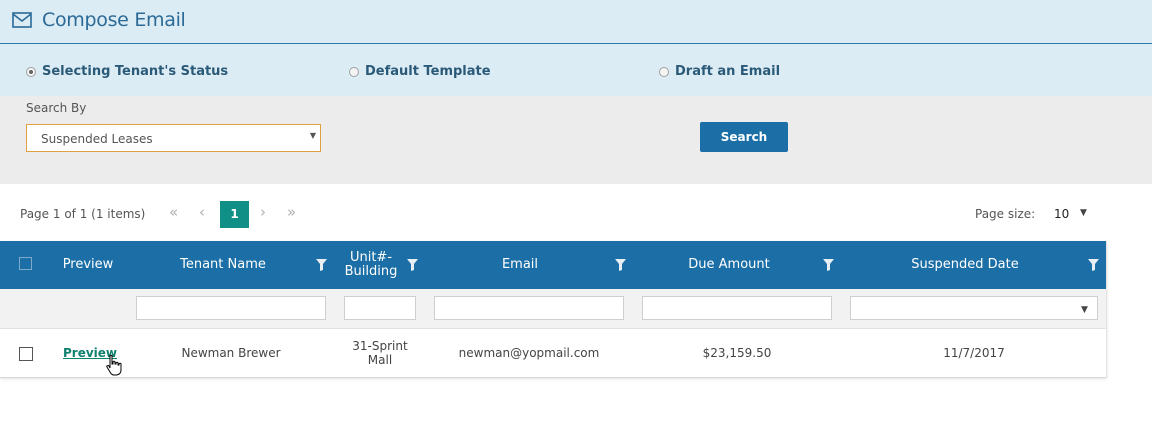 The width and height of the screenshot is (1152, 424). What do you see at coordinates (737, 308) in the screenshot?
I see `due-amount-filter-input` at bounding box center [737, 308].